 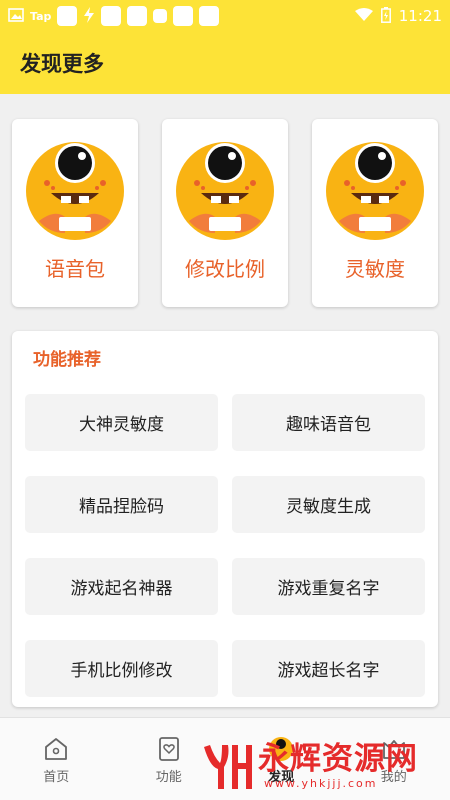 What do you see at coordinates (328, 504) in the screenshot?
I see `feature-button: 灵敏度生成` at bounding box center [328, 504].